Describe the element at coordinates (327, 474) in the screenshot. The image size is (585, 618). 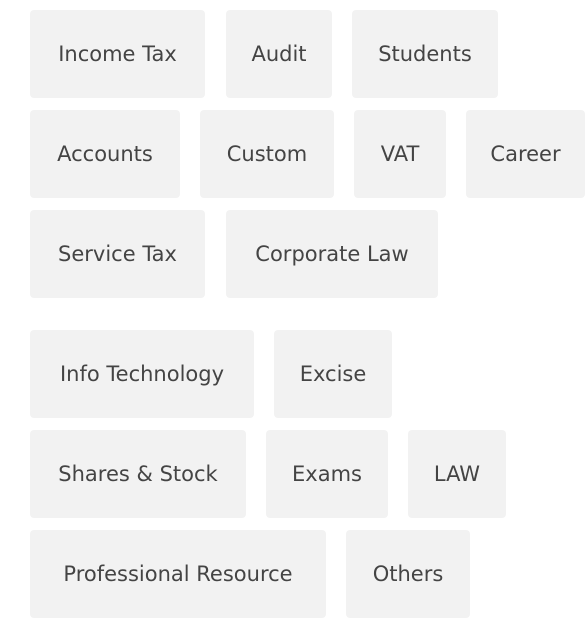
I see `tag-exams: Exams` at that location.